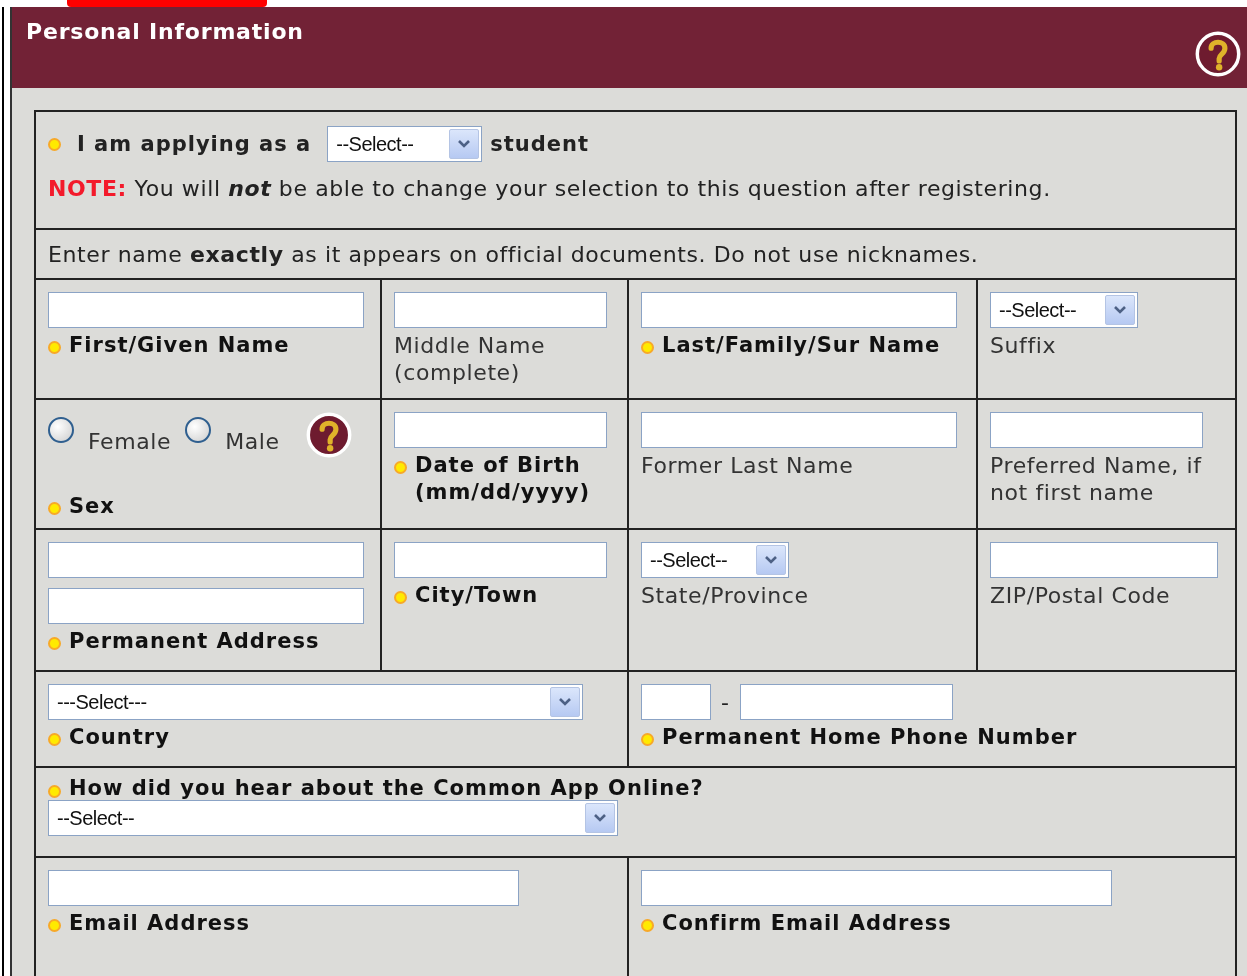 This screenshot has height=976, width=1247. What do you see at coordinates (194, 144) in the screenshot?
I see `question-label: I am applying as a` at bounding box center [194, 144].